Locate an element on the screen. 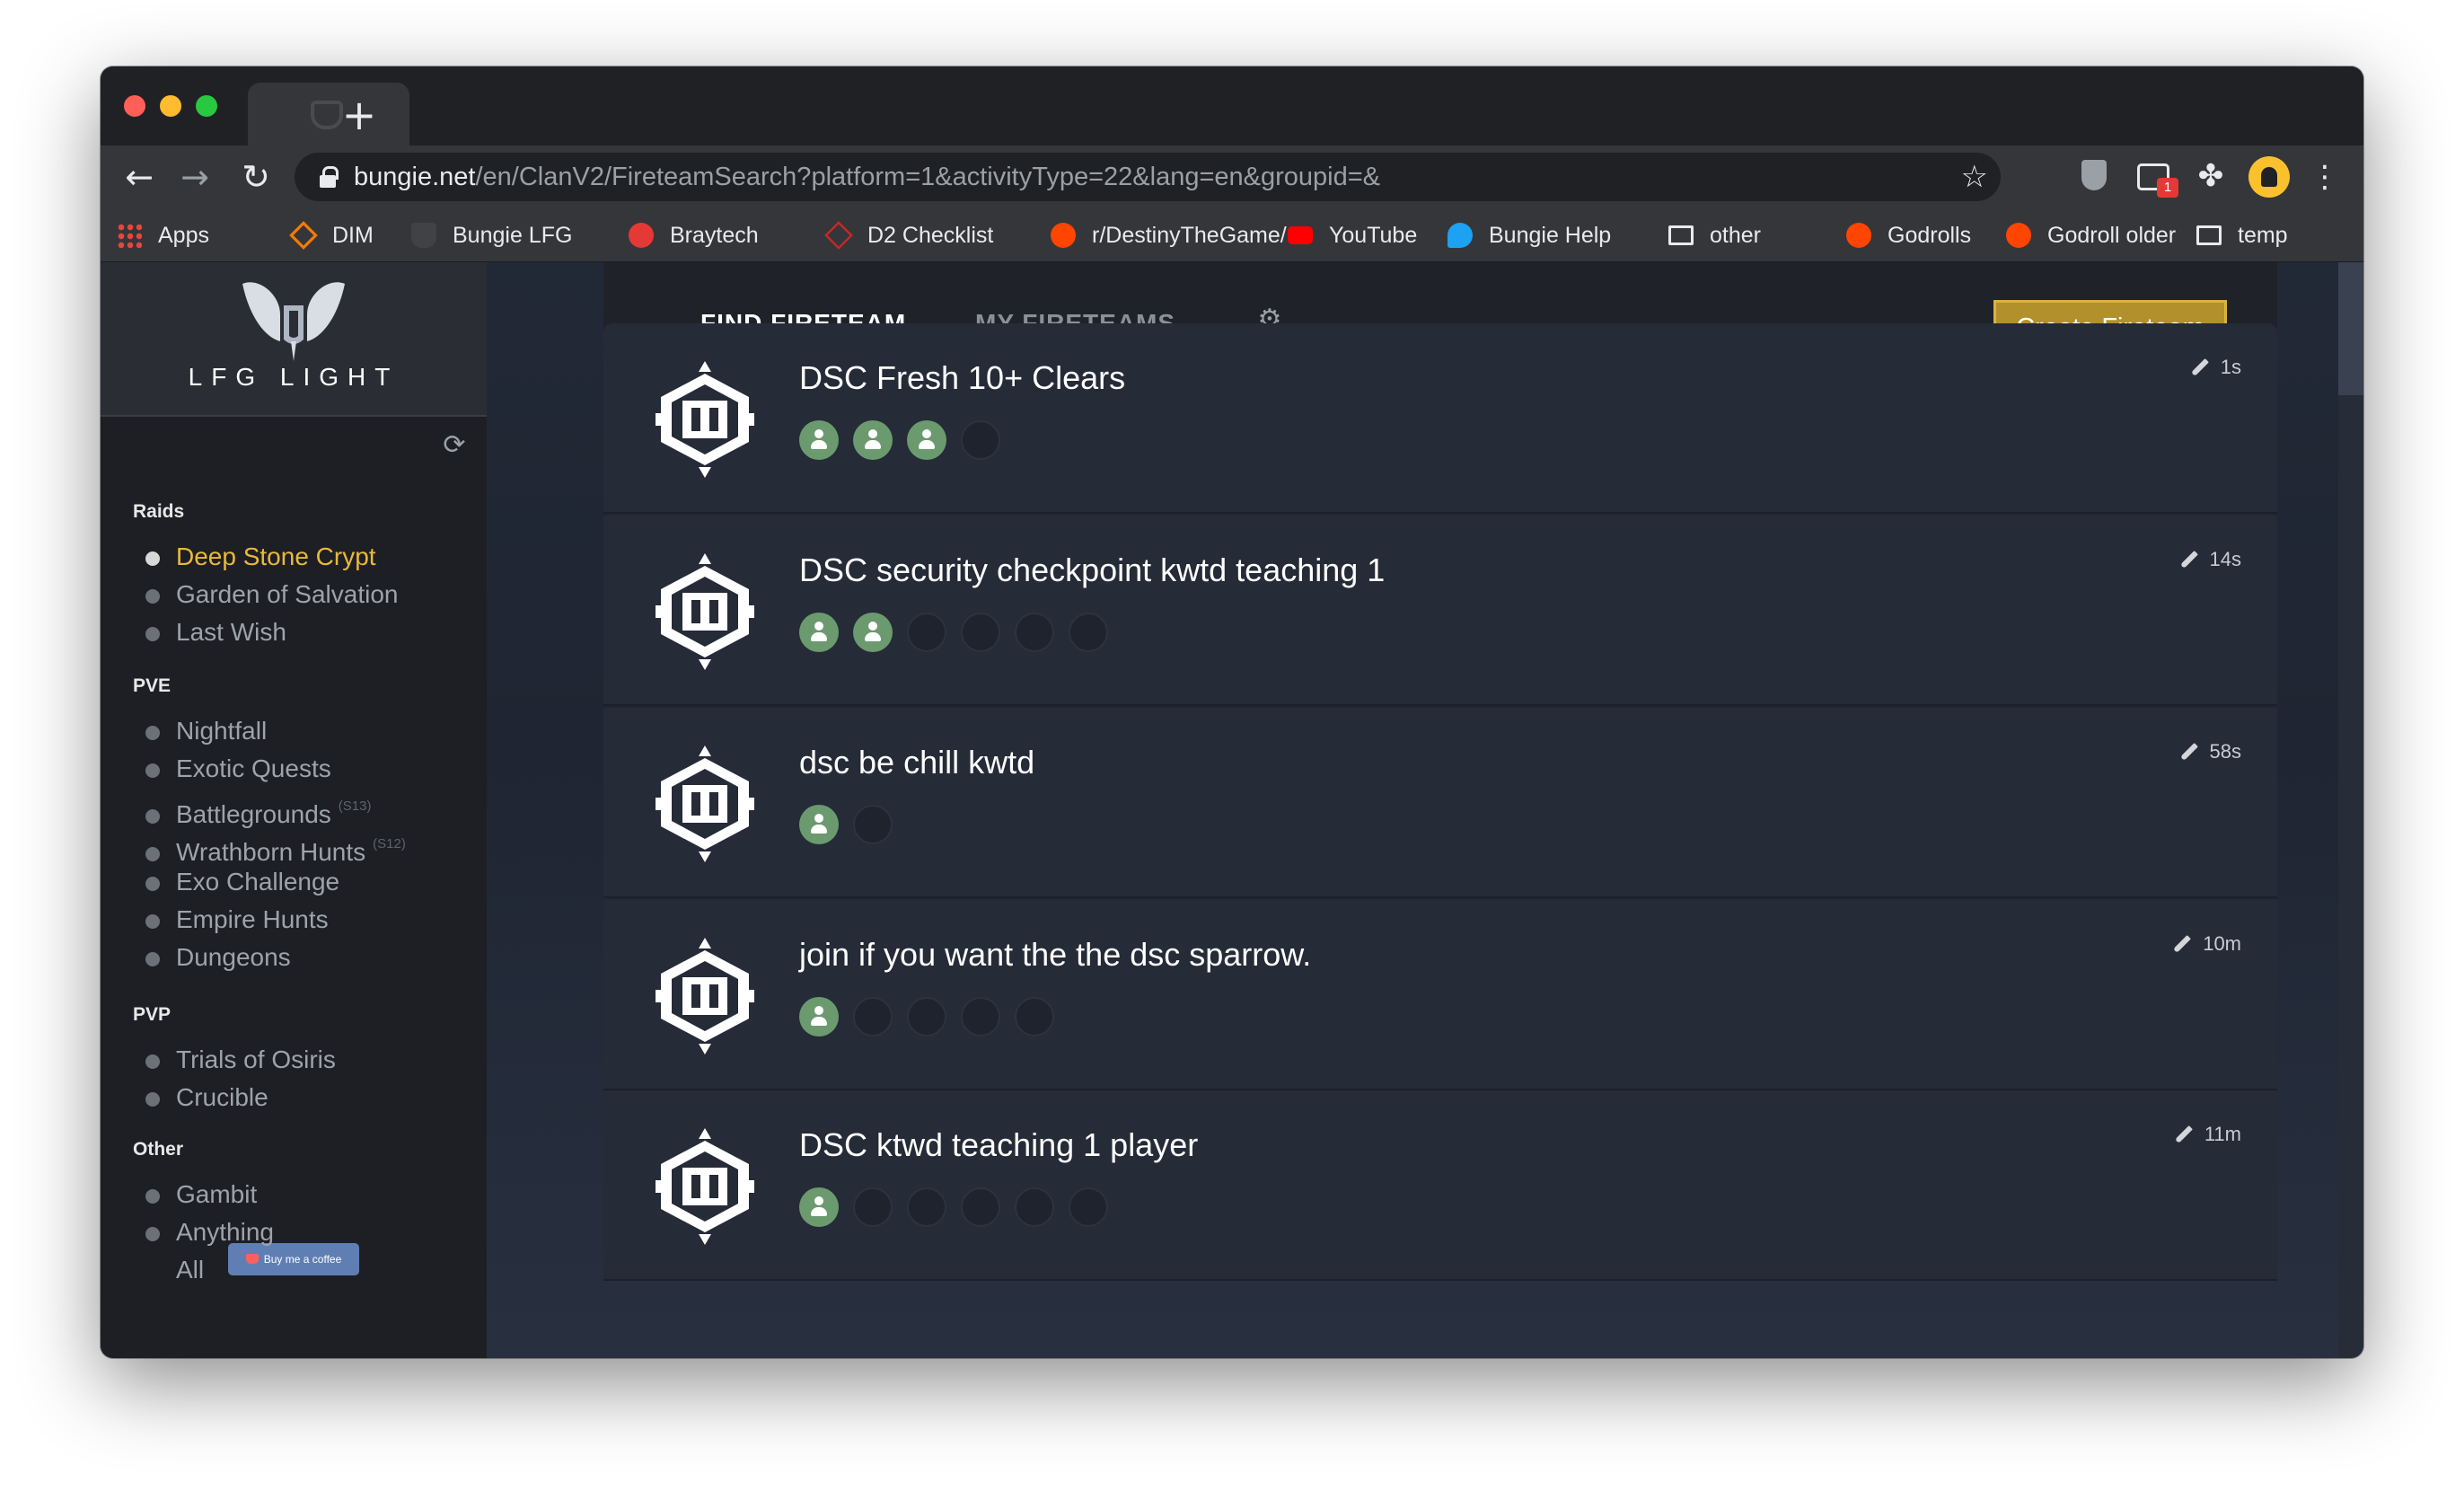  sidebar-item-exo-challenge: Exo Challenge is located at coordinates (242, 882).